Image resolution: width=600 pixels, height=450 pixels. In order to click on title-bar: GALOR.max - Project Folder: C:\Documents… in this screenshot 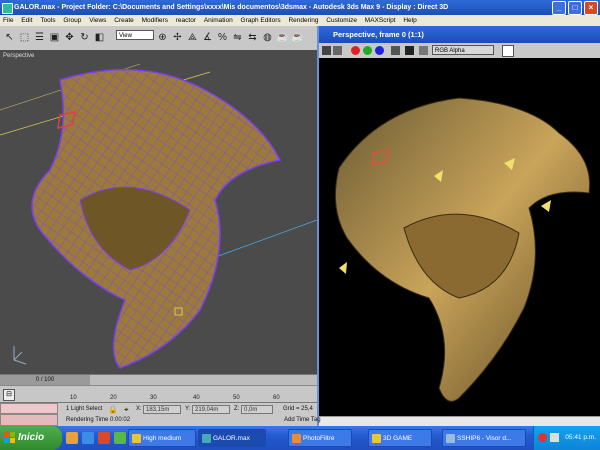, I will do `click(300, 7)`.